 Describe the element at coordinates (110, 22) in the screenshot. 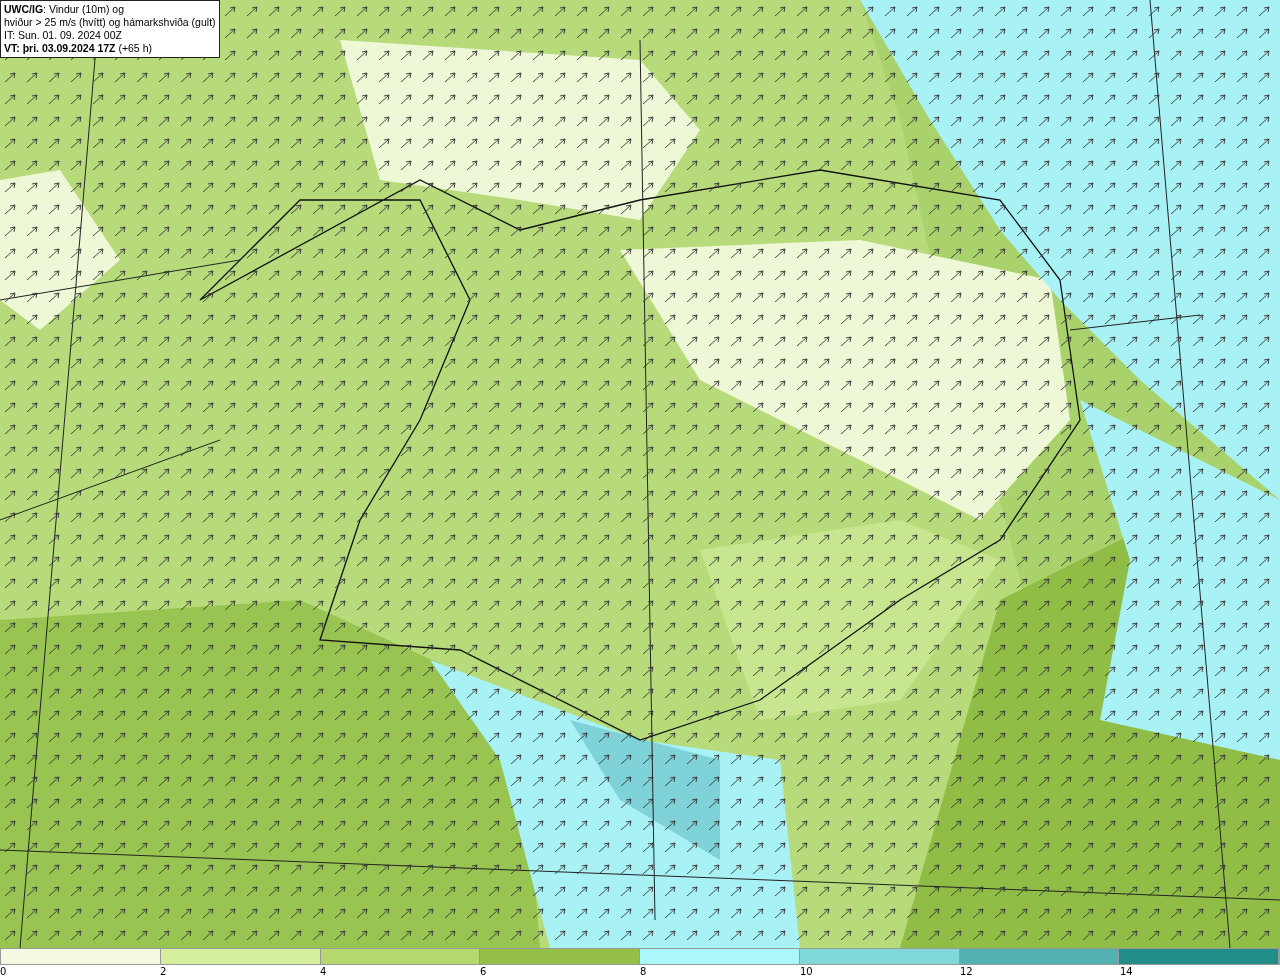

I see `info-text: hviður > 25 m/s (hvítt) og hámarkshviða (gult)` at that location.